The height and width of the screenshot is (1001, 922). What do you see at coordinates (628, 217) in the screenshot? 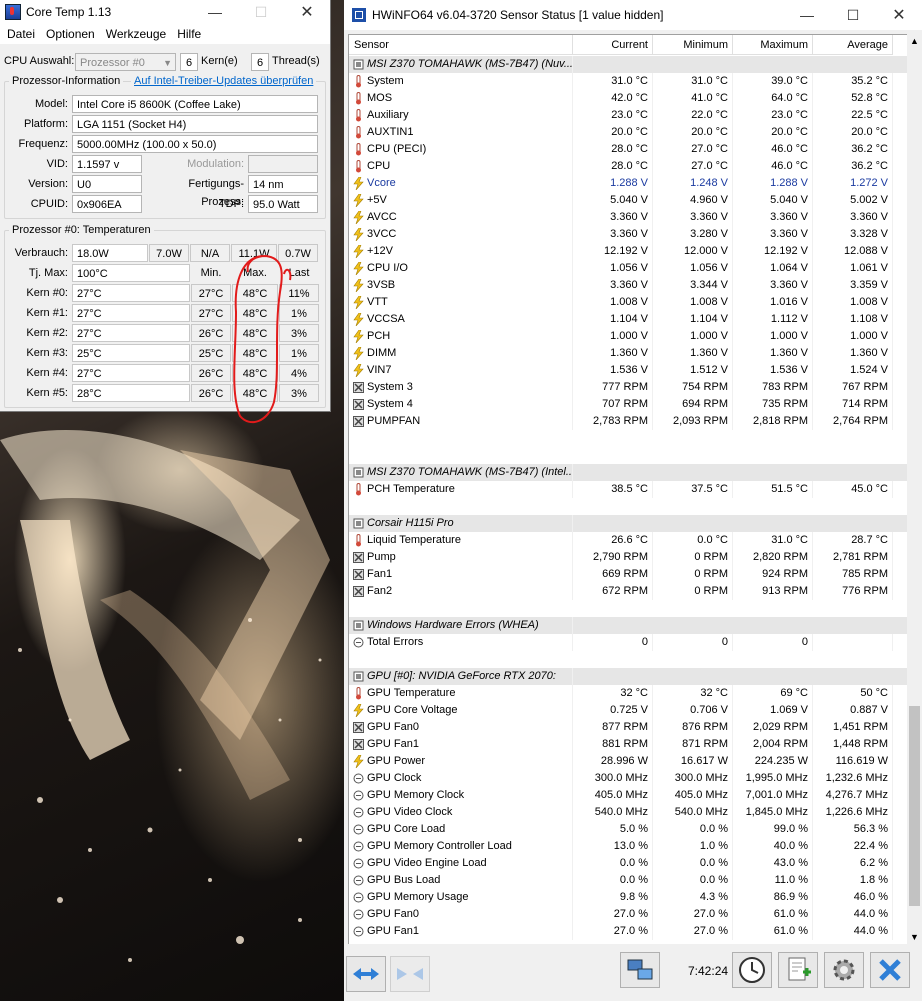
I see `sensor-row: AVCC 3.360 V 3.360 V 3.360 V 3.360 V` at bounding box center [628, 217].